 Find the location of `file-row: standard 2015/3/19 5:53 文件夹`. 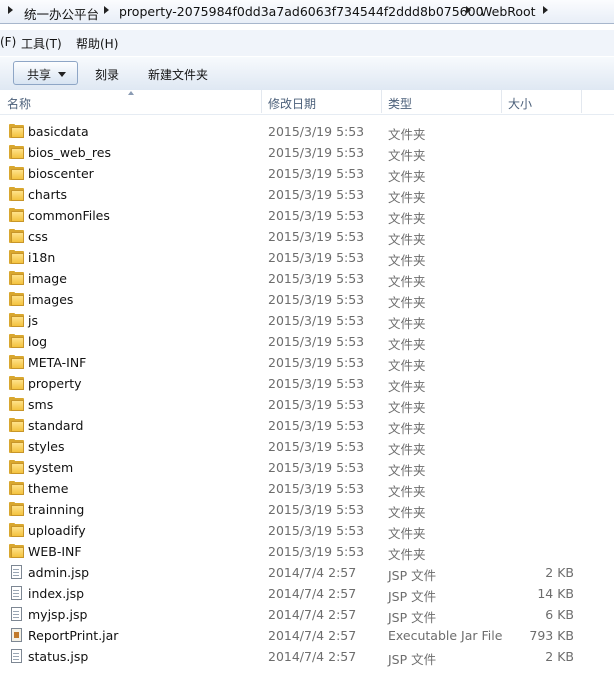

file-row: standard 2015/3/19 5:53 文件夹 is located at coordinates (307, 425).